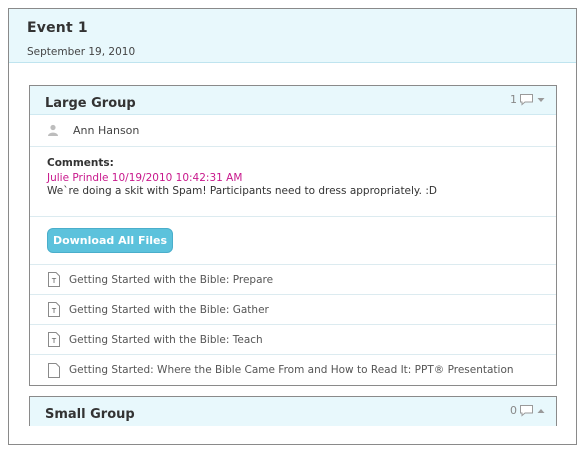 The width and height of the screenshot is (584, 451). What do you see at coordinates (293, 340) in the screenshot?
I see `file-row: T Getting Started with the Bible: Teach` at bounding box center [293, 340].